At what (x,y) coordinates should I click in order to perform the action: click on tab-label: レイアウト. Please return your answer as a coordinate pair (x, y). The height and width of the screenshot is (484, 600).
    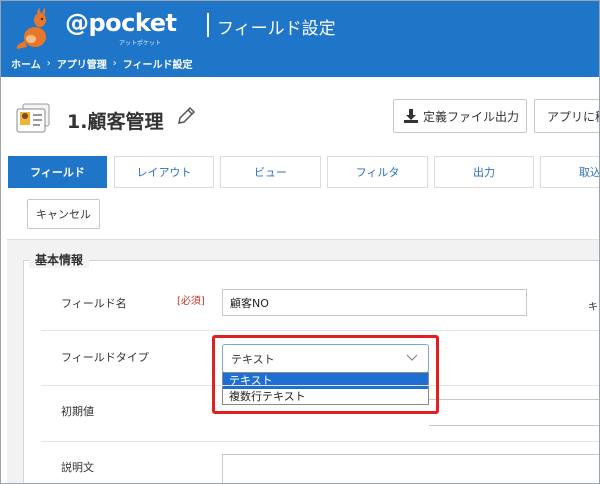
    Looking at the image, I should click on (164, 172).